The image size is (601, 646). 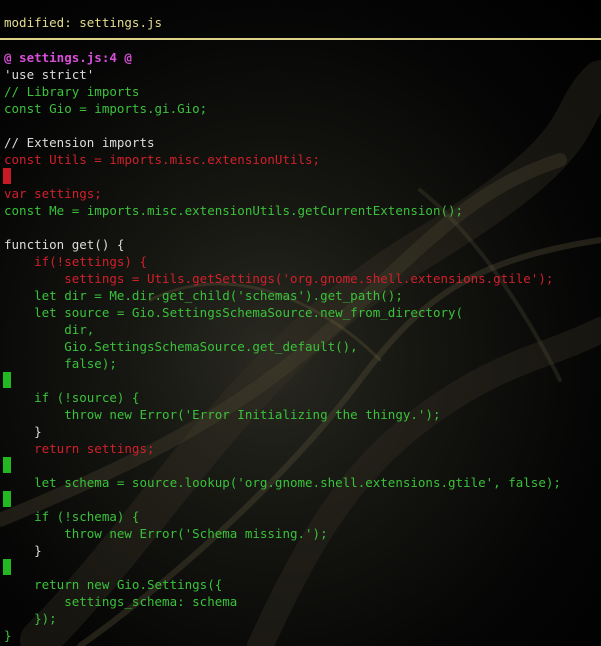 What do you see at coordinates (300, 244) in the screenshot?
I see `context-line: function get() {` at bounding box center [300, 244].